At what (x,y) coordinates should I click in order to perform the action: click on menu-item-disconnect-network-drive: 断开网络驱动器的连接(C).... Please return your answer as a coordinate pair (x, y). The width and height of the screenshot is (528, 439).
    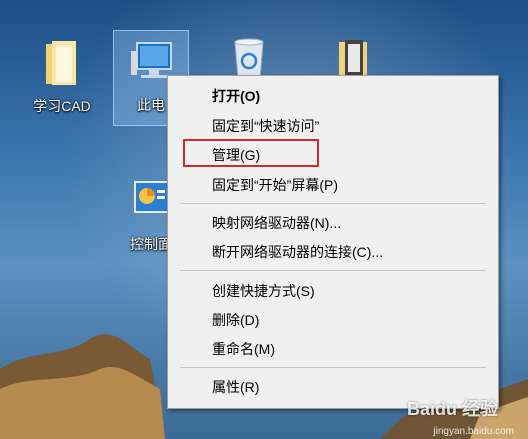
    Looking at the image, I should click on (333, 252).